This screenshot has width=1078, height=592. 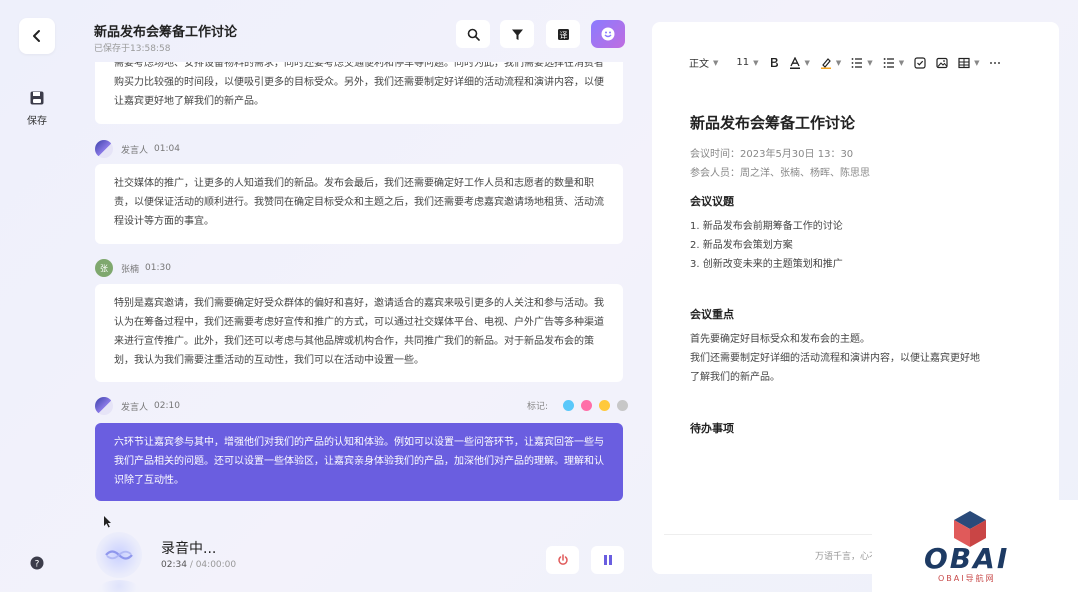 I want to click on checkbox-icon, so click(x=920, y=62).